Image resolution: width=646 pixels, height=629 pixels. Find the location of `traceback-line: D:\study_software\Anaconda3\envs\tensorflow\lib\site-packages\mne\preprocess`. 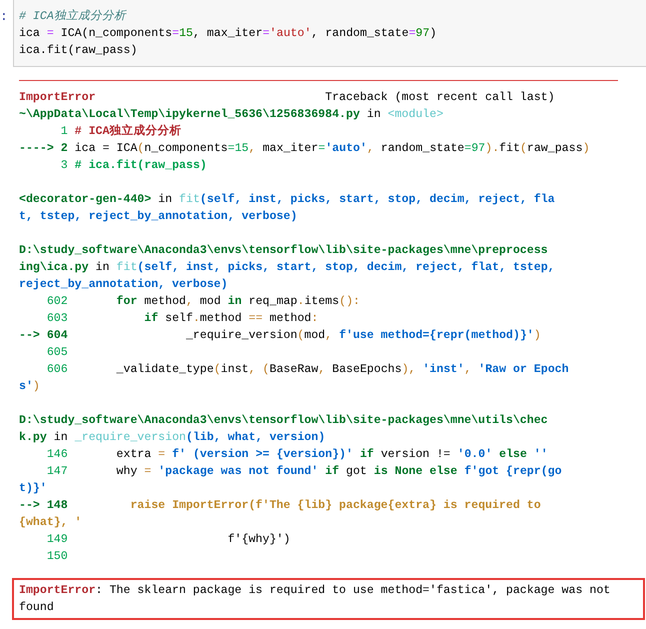

traceback-line: D:\study_software\Anaconda3\envs\tensorflow\lib\site-packages\mne\preprocess is located at coordinates (284, 251).